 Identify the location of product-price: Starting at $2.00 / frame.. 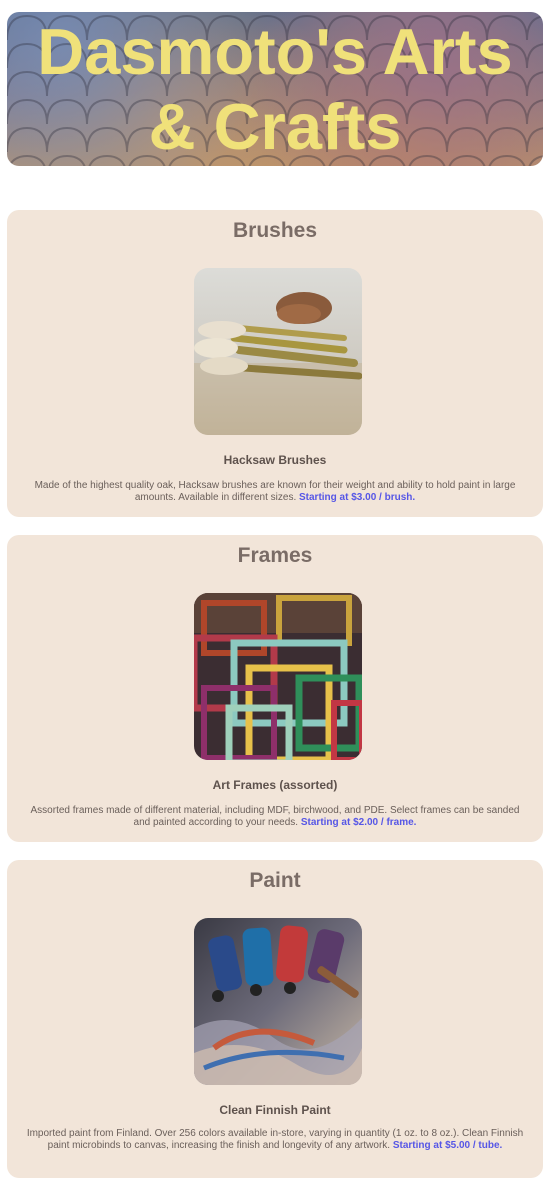
(358, 822).